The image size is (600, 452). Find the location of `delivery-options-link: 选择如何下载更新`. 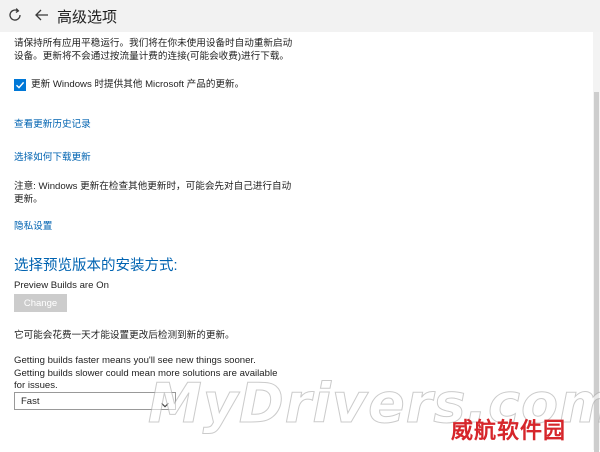

delivery-options-link: 选择如何下载更新 is located at coordinates (52, 156).